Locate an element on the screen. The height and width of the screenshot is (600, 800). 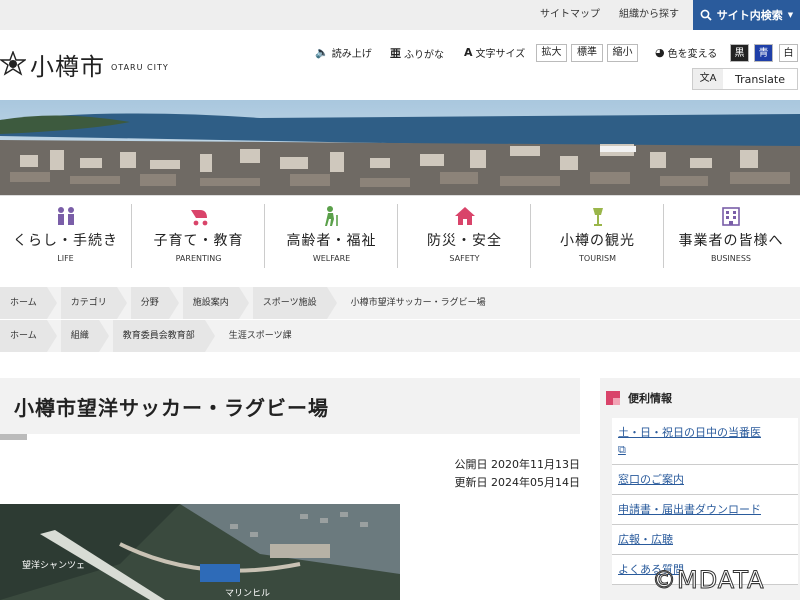
search-icon is located at coordinates (706, 15).